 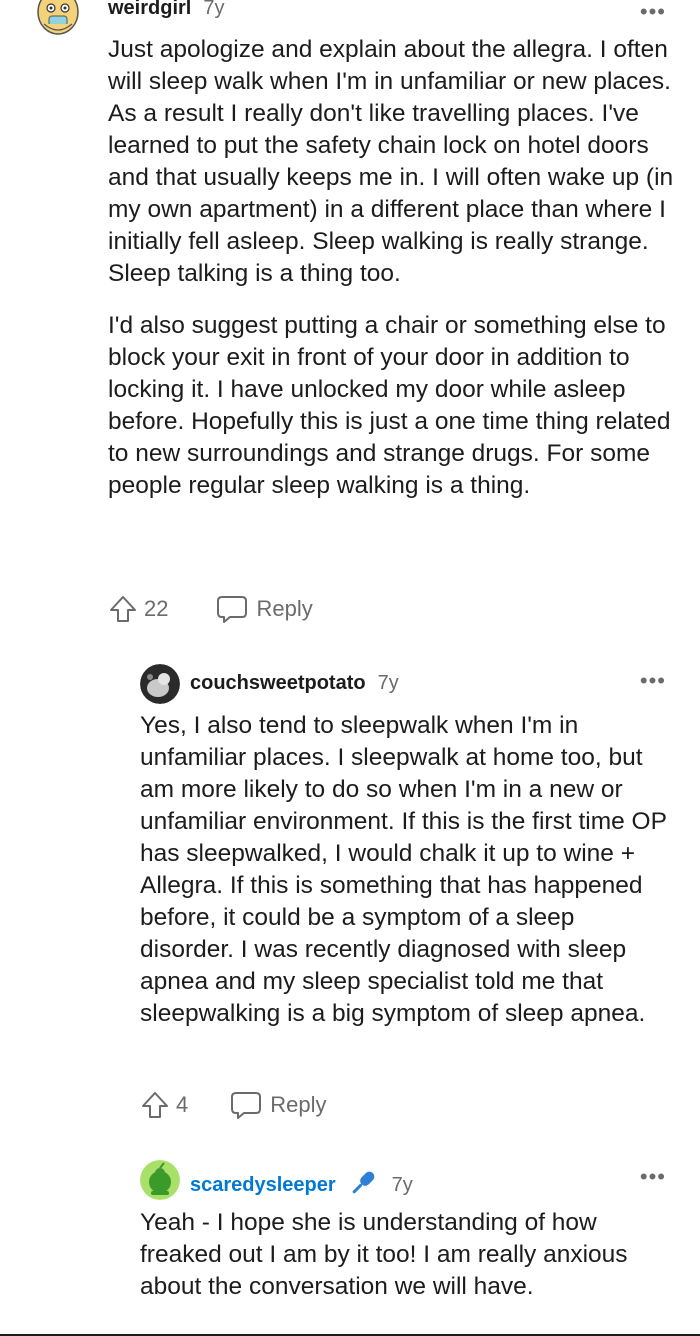 I want to click on vote-count: 22, so click(x=156, y=608).